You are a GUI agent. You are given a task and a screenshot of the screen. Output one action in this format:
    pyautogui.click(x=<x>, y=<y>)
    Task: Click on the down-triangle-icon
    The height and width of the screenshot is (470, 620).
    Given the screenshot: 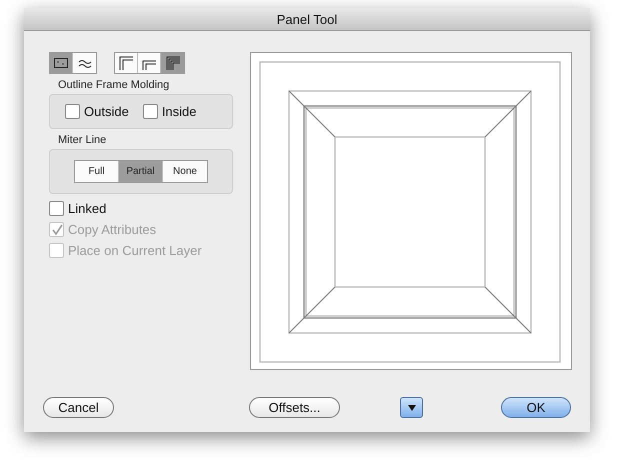 What is the action you would take?
    pyautogui.click(x=412, y=407)
    